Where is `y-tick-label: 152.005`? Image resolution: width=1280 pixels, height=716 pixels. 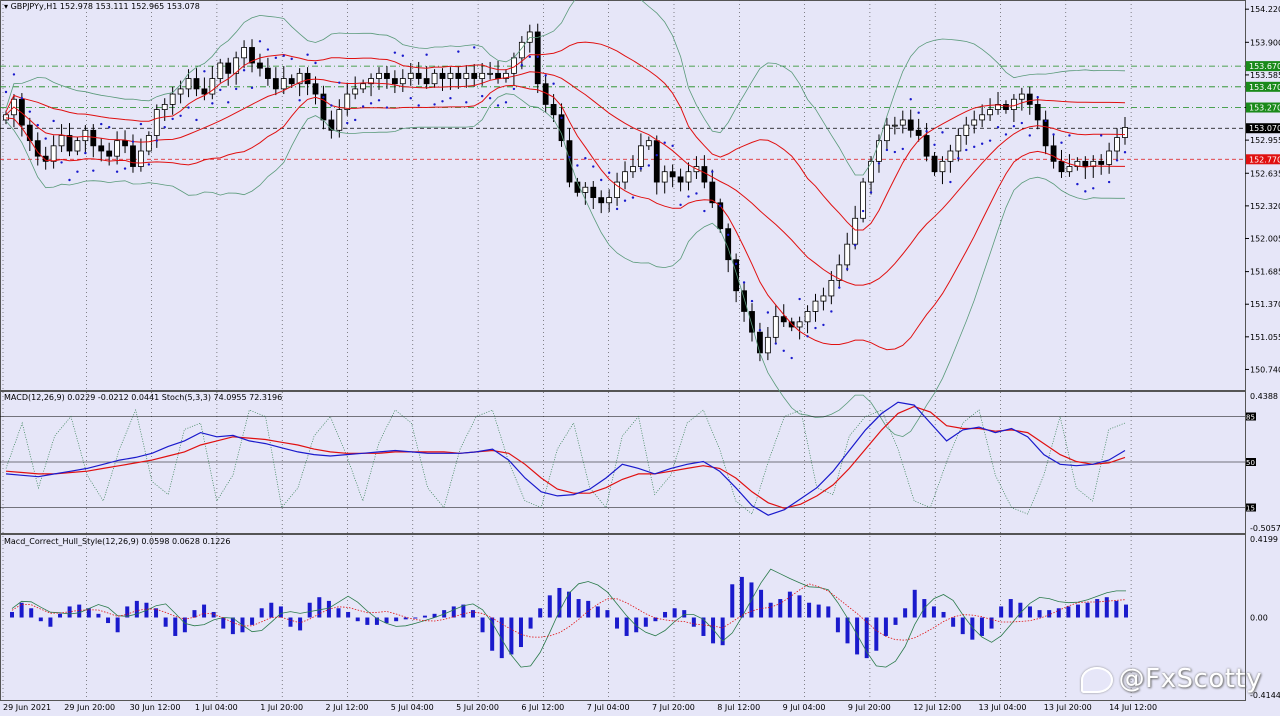 y-tick-label: 152.005 is located at coordinates (1265, 238).